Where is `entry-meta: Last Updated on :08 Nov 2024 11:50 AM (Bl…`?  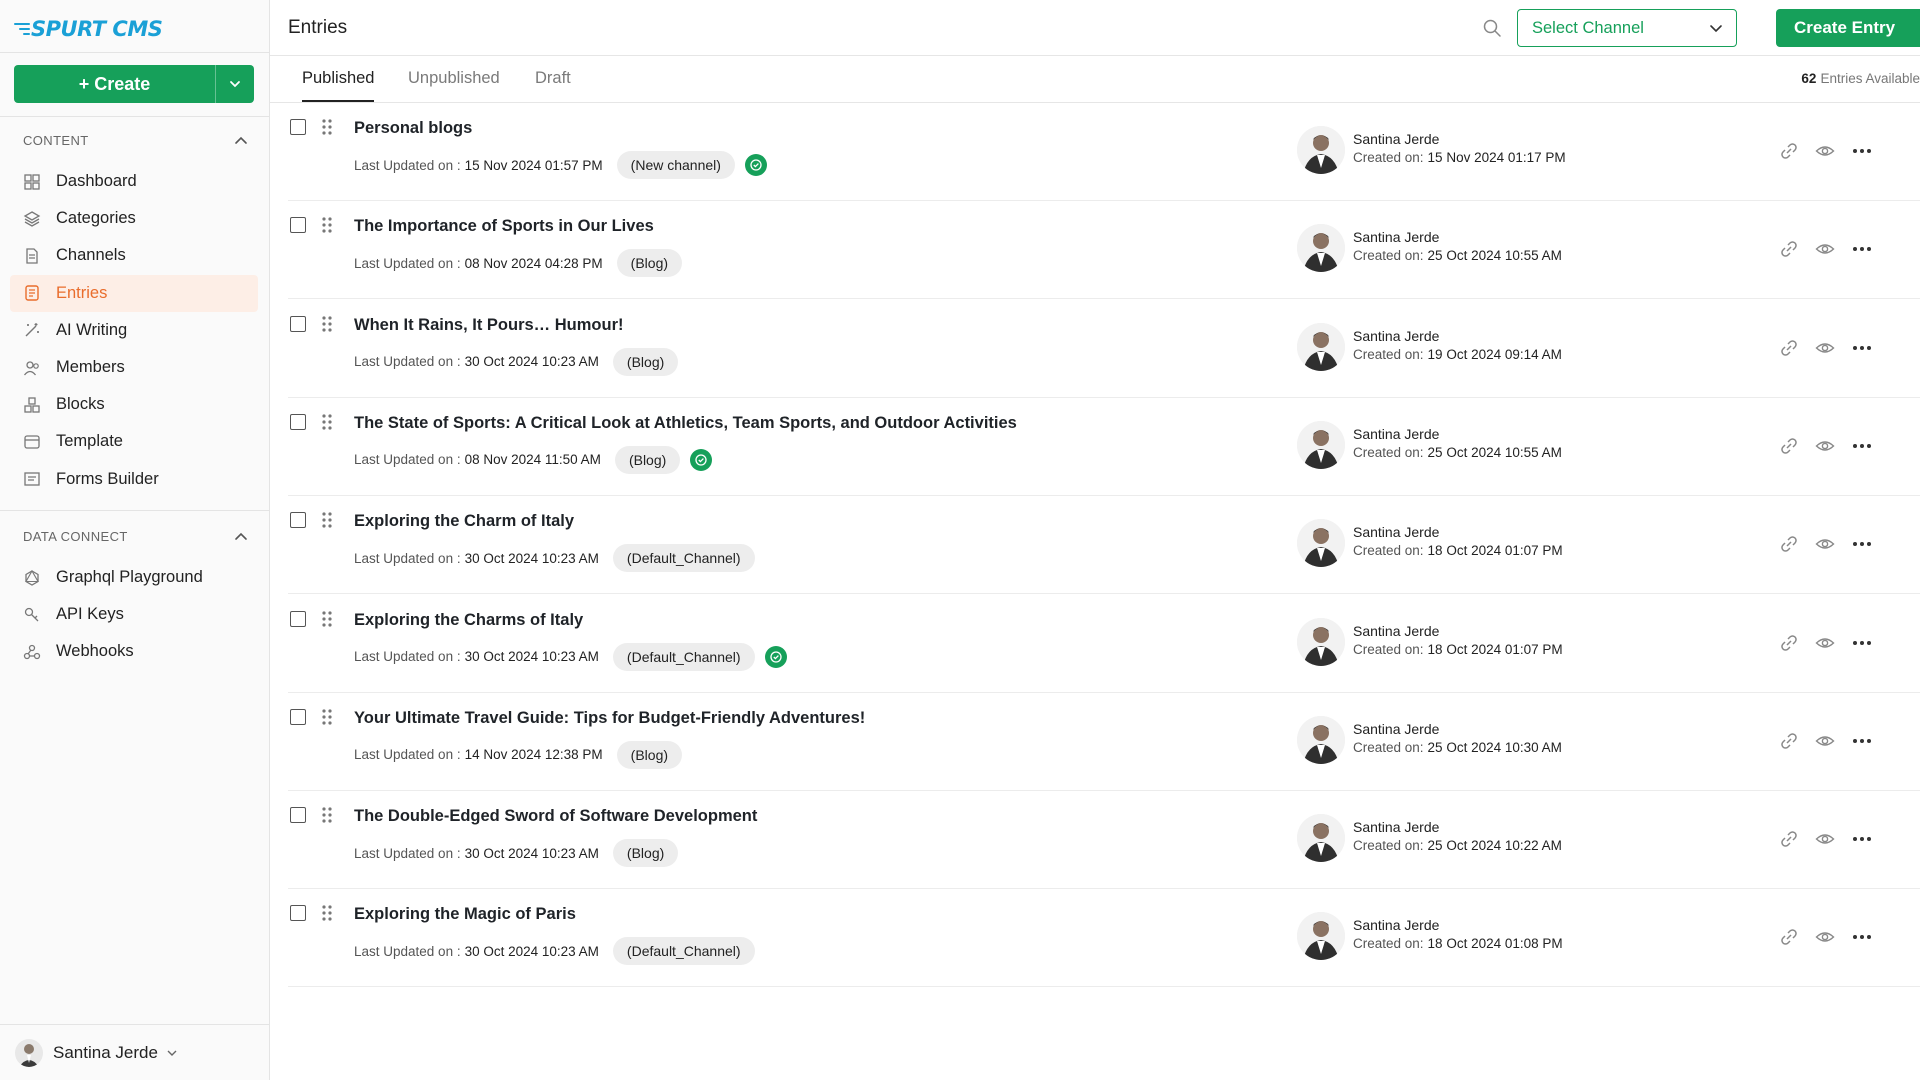
entry-meta: Last Updated on :08 Nov 2024 11:50 AM (Bl… is located at coordinates (533, 459).